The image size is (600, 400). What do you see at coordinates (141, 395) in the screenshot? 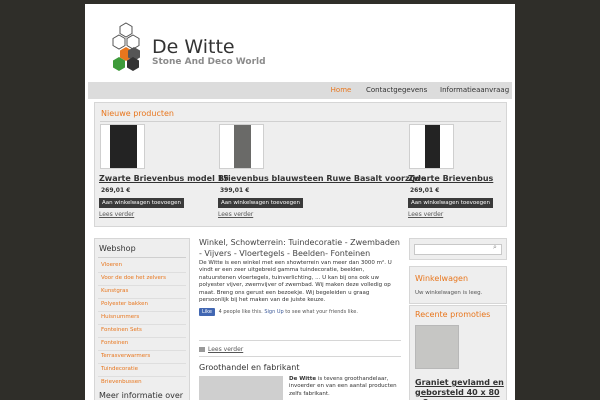
I see `more-info-title: Meer informatie over` at bounding box center [141, 395].